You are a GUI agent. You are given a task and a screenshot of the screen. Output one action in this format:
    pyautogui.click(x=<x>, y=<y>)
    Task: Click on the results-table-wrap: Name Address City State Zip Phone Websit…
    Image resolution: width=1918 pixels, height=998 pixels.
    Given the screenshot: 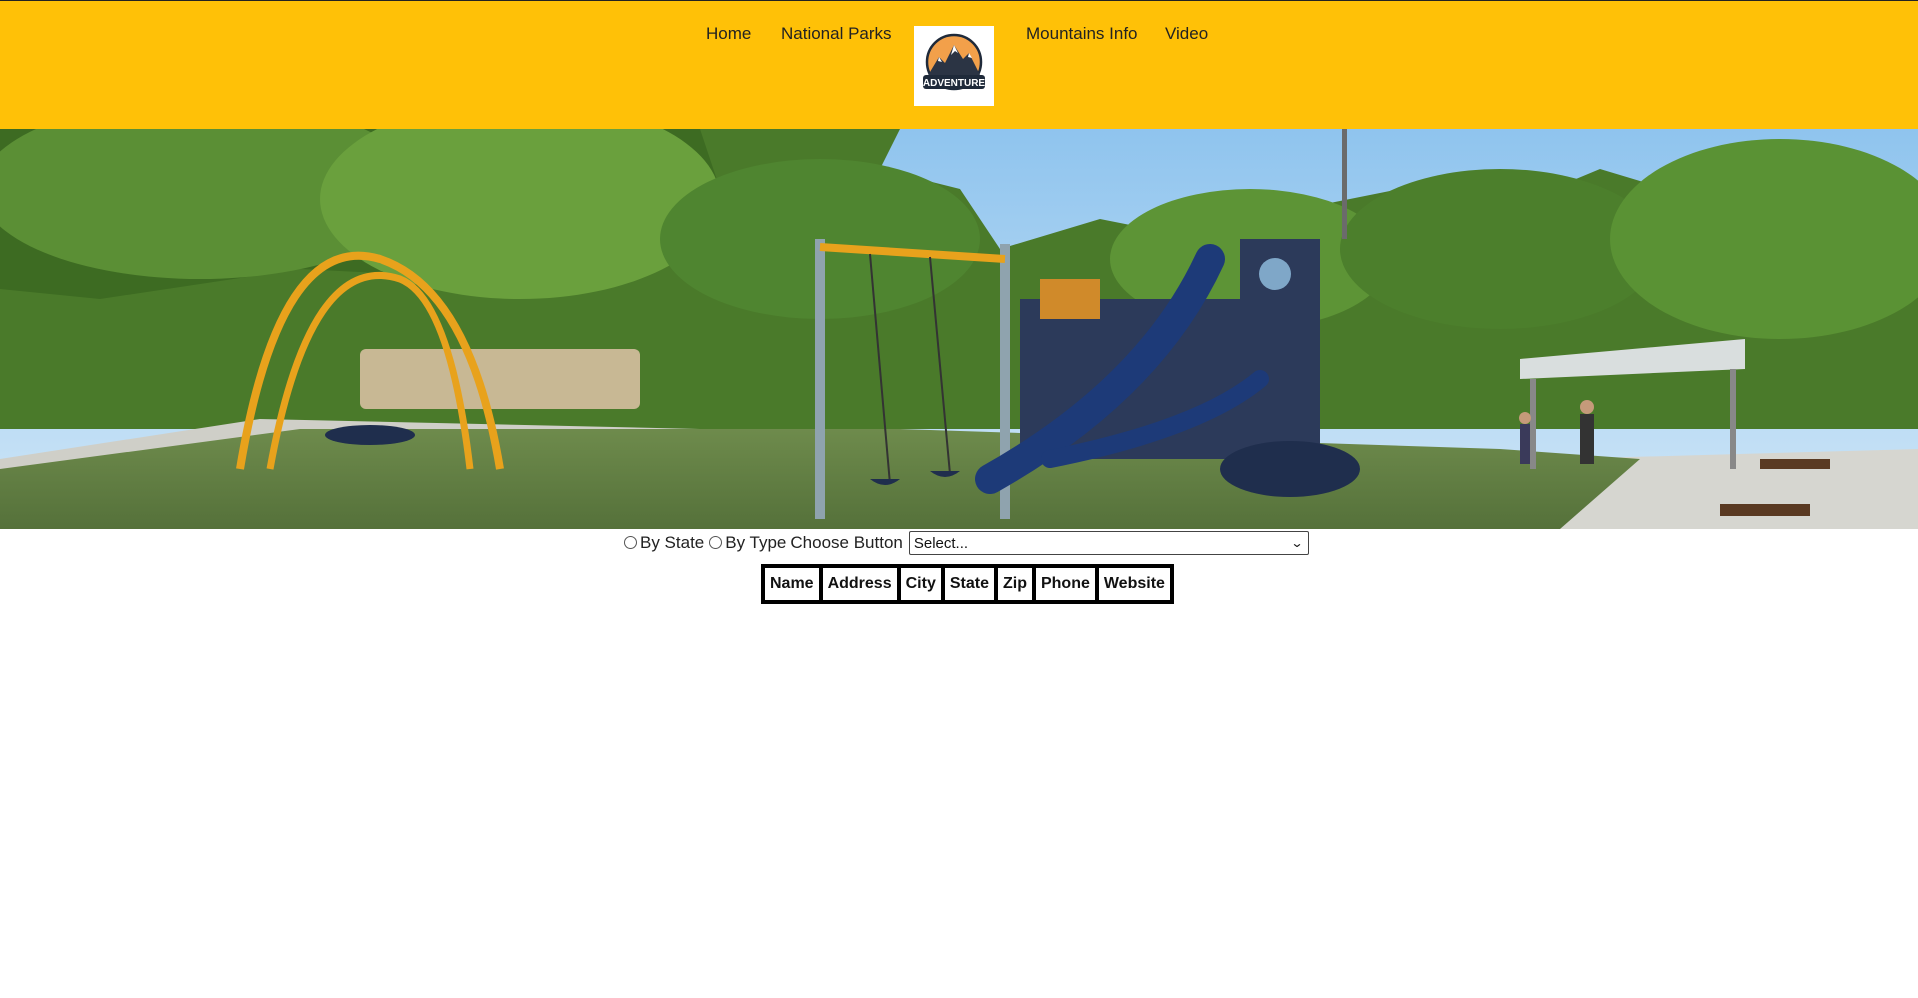 What is the action you would take?
    pyautogui.click(x=967, y=584)
    